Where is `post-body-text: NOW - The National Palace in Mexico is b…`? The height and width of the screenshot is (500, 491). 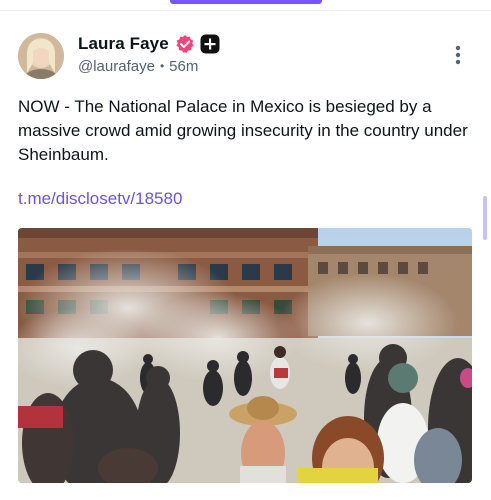 post-body-text: NOW - The National Palace in Mexico is b… is located at coordinates (243, 130).